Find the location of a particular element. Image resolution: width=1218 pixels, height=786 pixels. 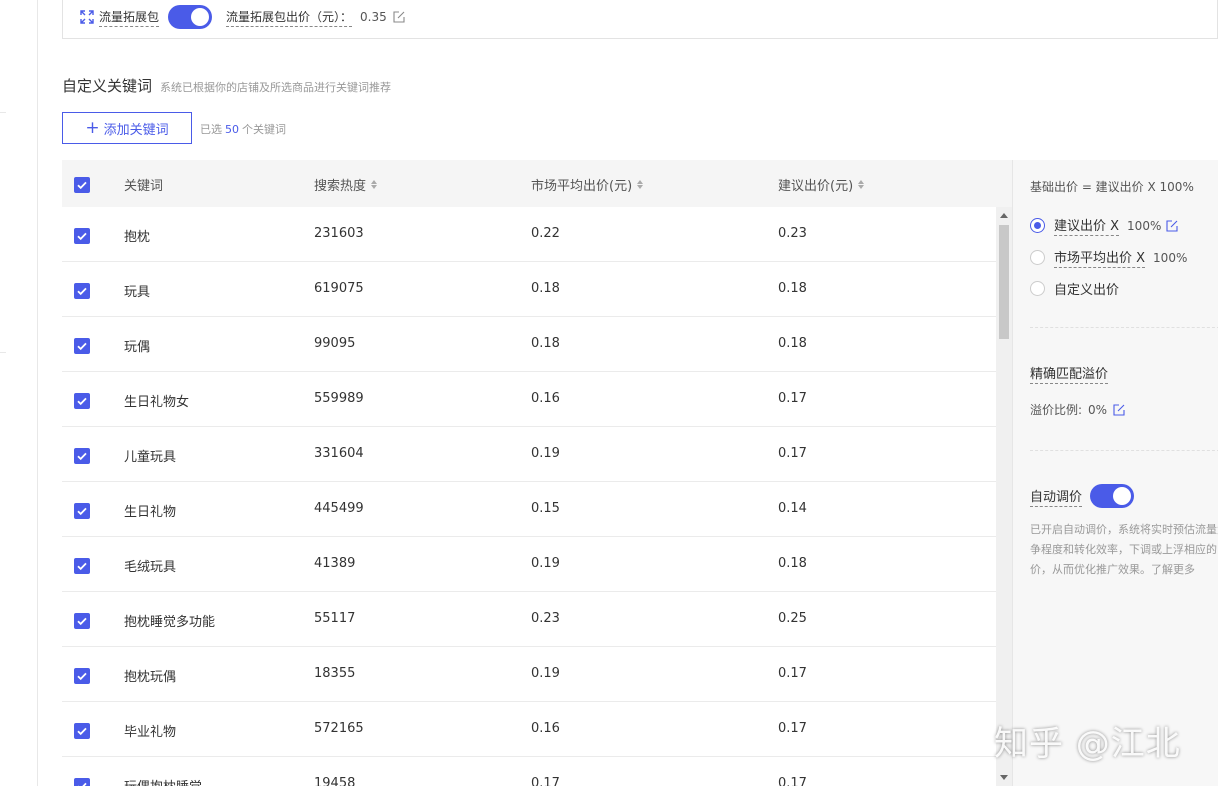

bid-option-label: 建议出价 X is located at coordinates (1087, 225).